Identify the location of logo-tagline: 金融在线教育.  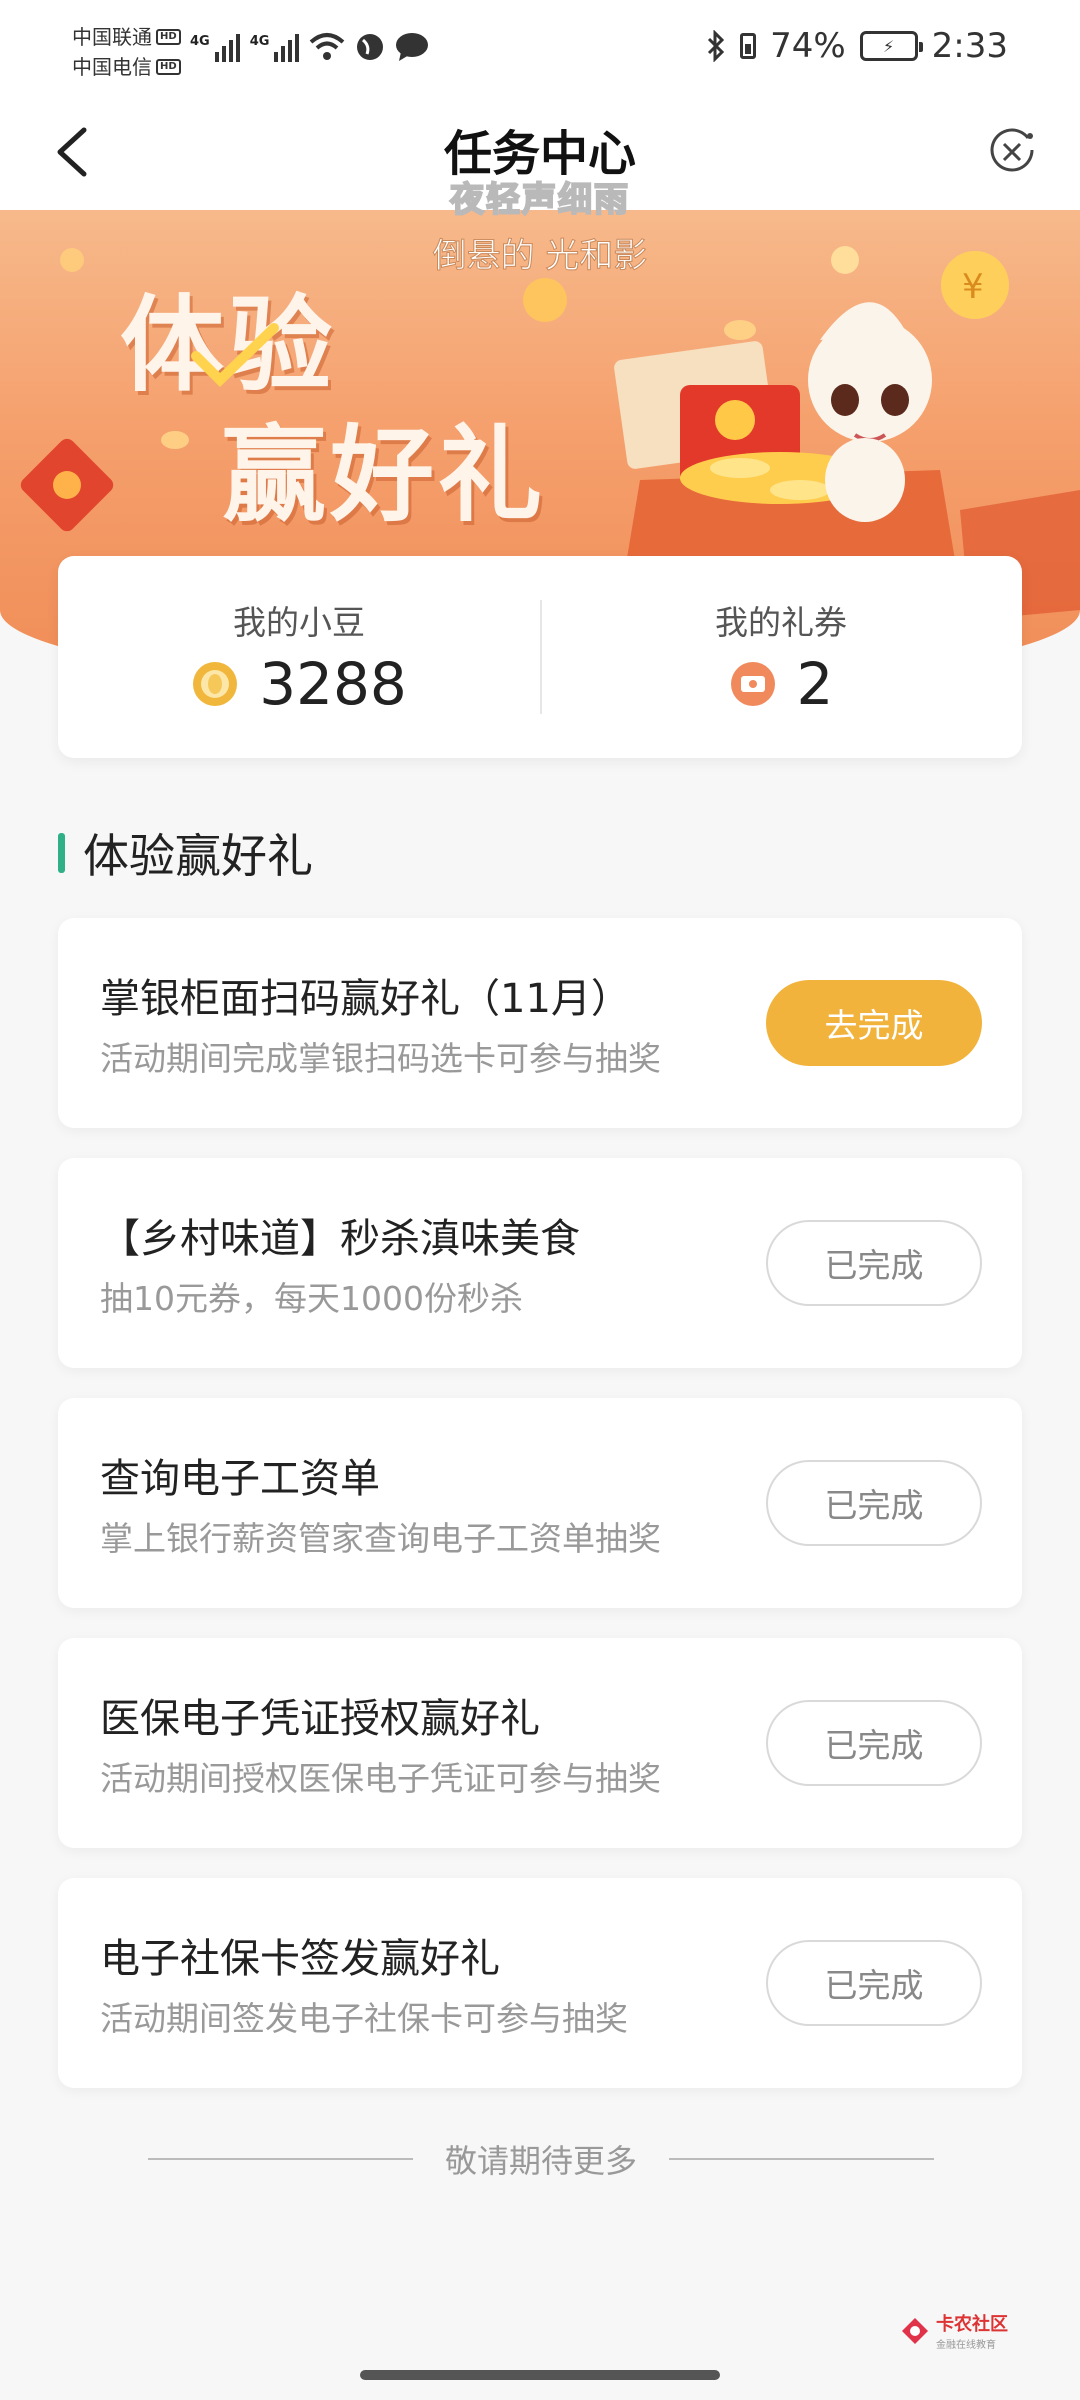
(966, 2345).